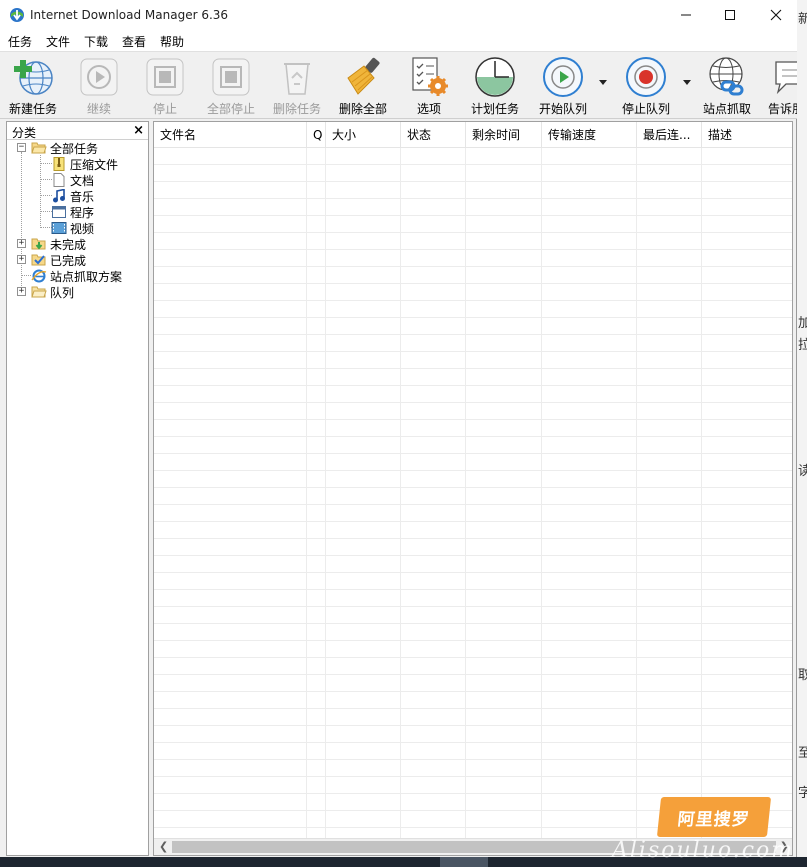  Describe the element at coordinates (504, 135) in the screenshot. I see `column-header-time-left: 剩余时间` at that location.